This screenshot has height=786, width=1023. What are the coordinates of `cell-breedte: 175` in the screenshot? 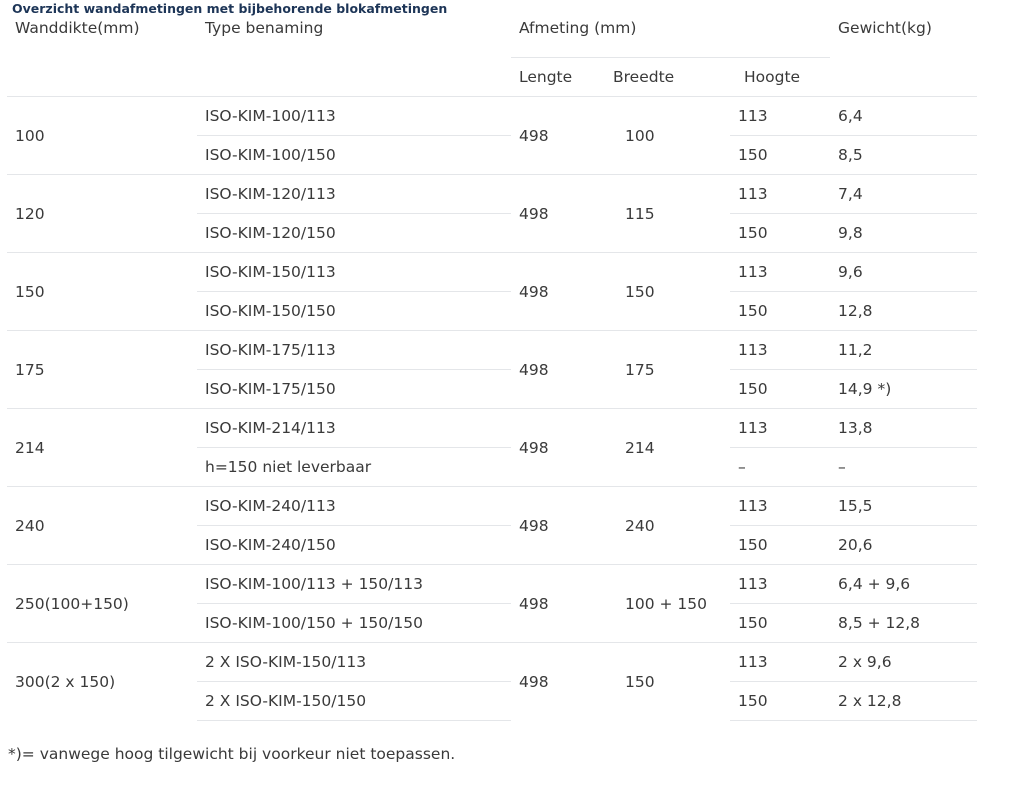 It's located at (667, 369).